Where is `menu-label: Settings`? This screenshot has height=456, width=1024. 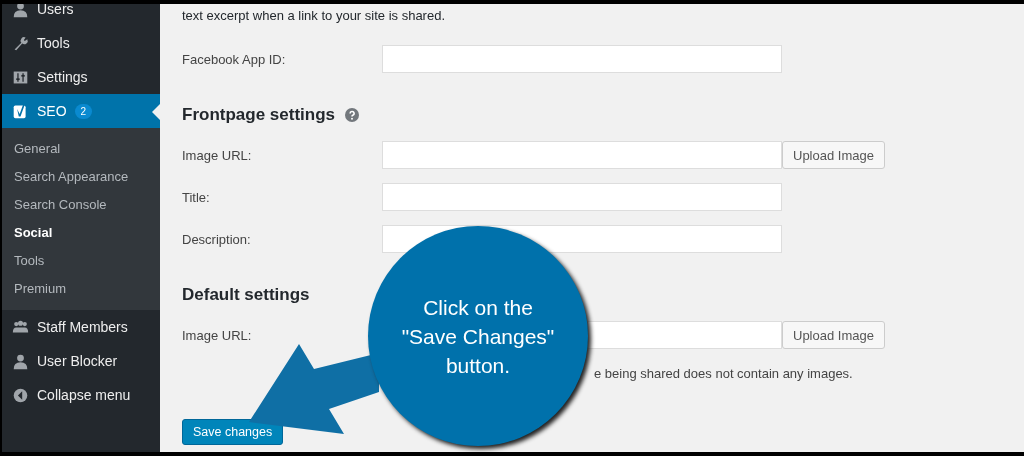
menu-label: Settings is located at coordinates (62, 77).